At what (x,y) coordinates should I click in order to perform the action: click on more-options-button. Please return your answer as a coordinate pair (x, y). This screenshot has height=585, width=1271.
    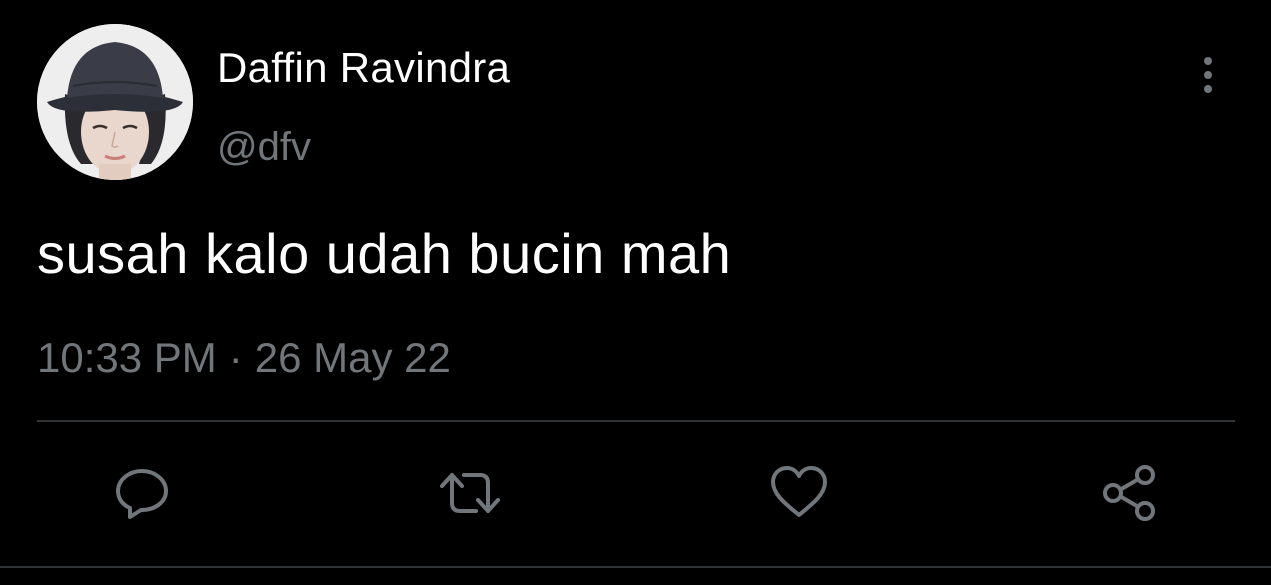
    Looking at the image, I should click on (1208, 75).